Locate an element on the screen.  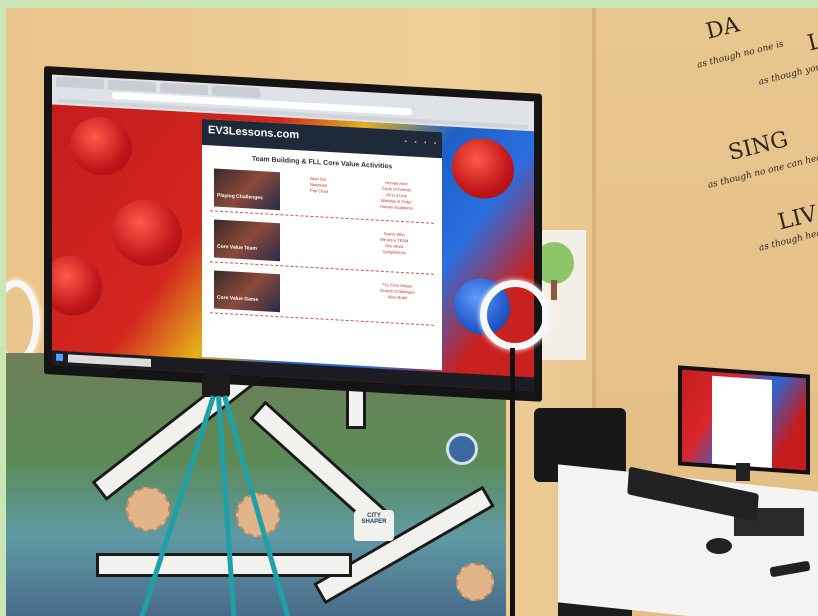
mouse is located at coordinates (719, 546).